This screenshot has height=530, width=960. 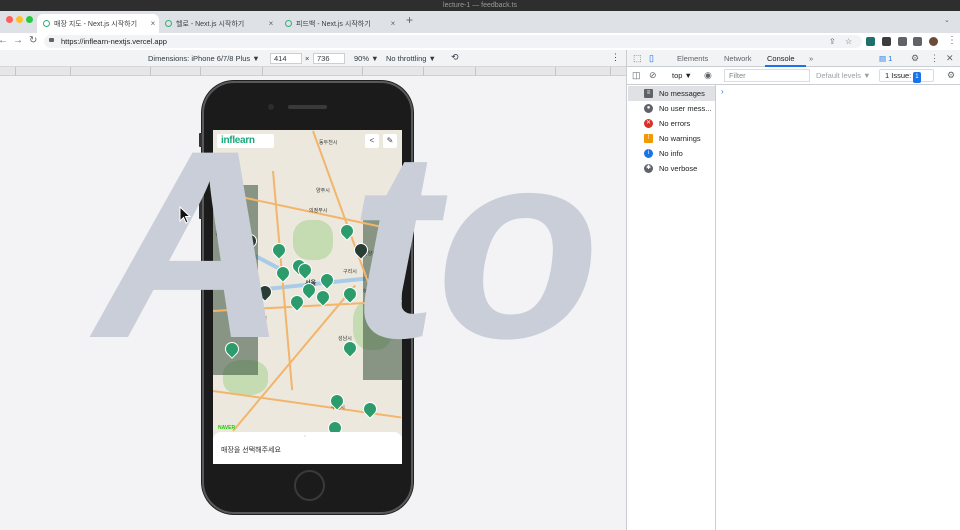 What do you see at coordinates (680, 138) in the screenshot?
I see `category-label: No warnings` at bounding box center [680, 138].